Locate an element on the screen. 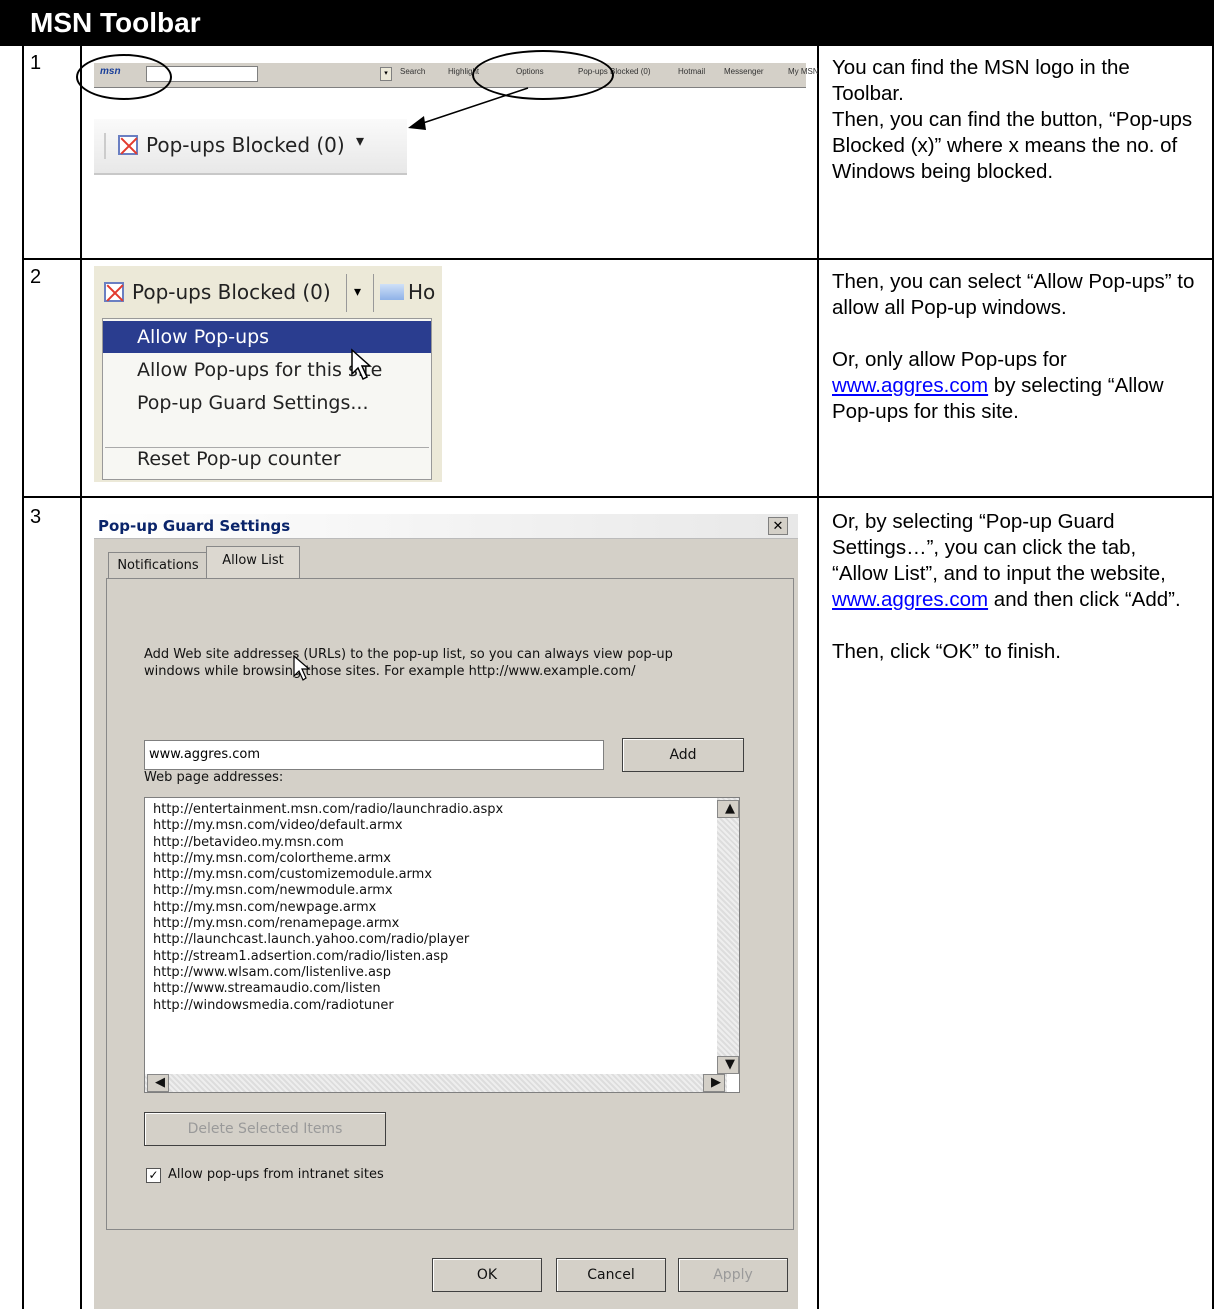  table-divider-desc is located at coordinates (818, 676).